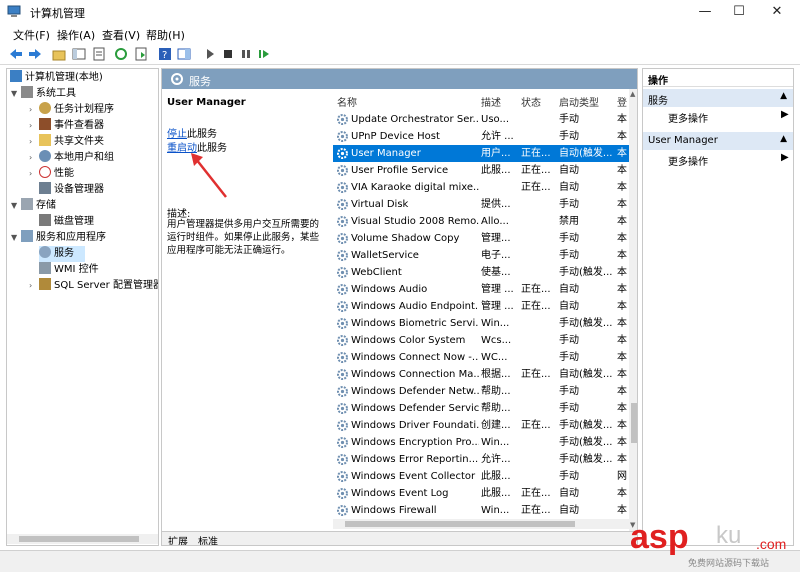  I want to click on service-row: User Profile Service 此服... 正在... 自动 本, so click(481, 170).